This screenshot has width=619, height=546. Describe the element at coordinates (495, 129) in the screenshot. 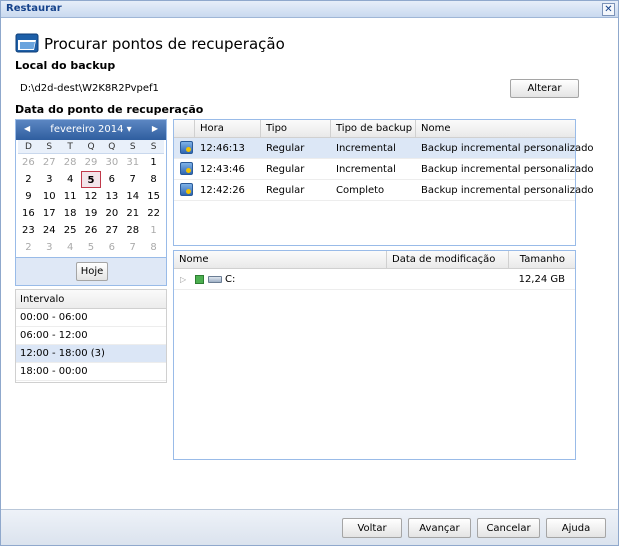

I see `col-name: Nome` at that location.